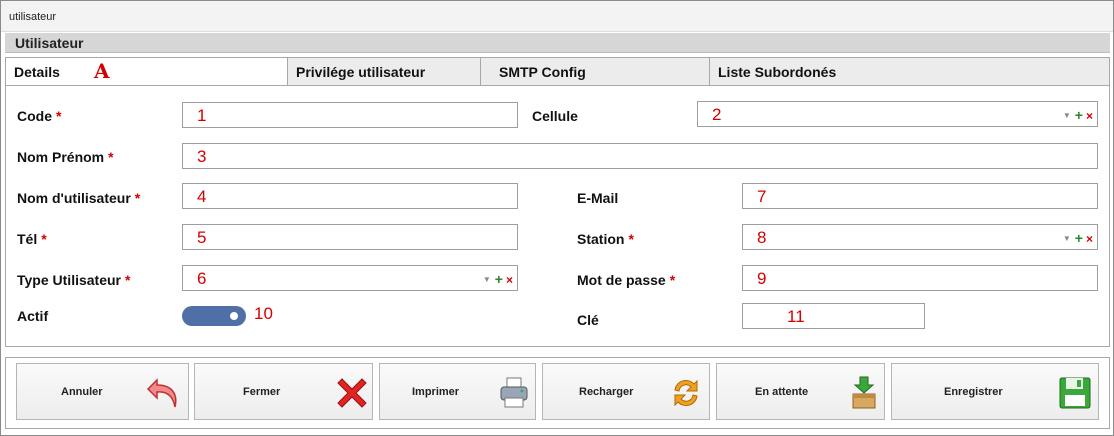 This screenshot has height=436, width=1114. I want to click on type-utilisateur-combo-controls: ▼ + ×, so click(498, 279).